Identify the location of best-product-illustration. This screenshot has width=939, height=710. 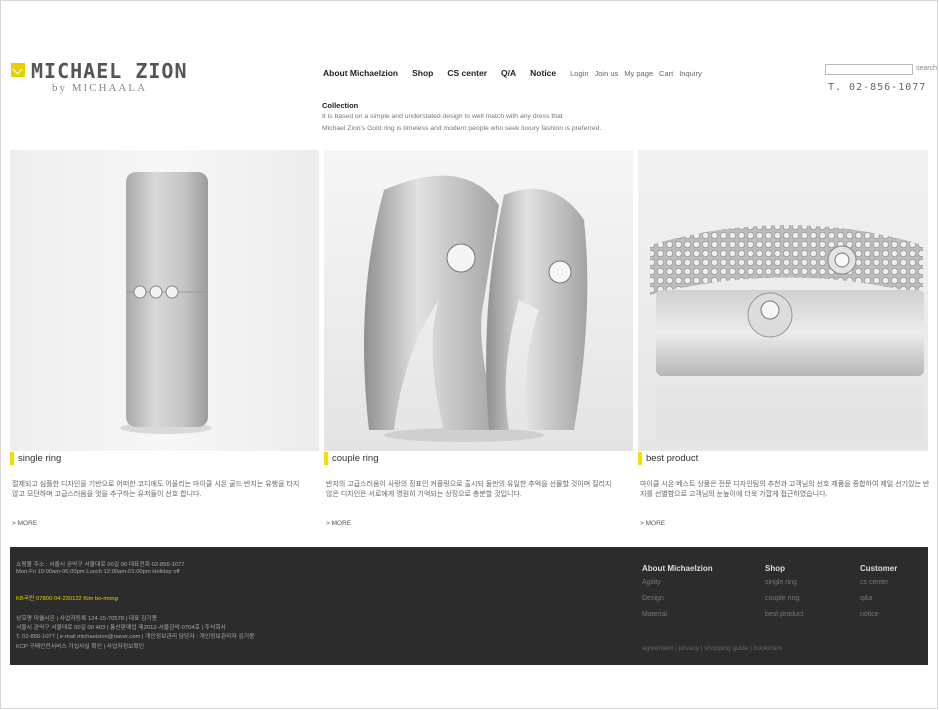
(787, 333).